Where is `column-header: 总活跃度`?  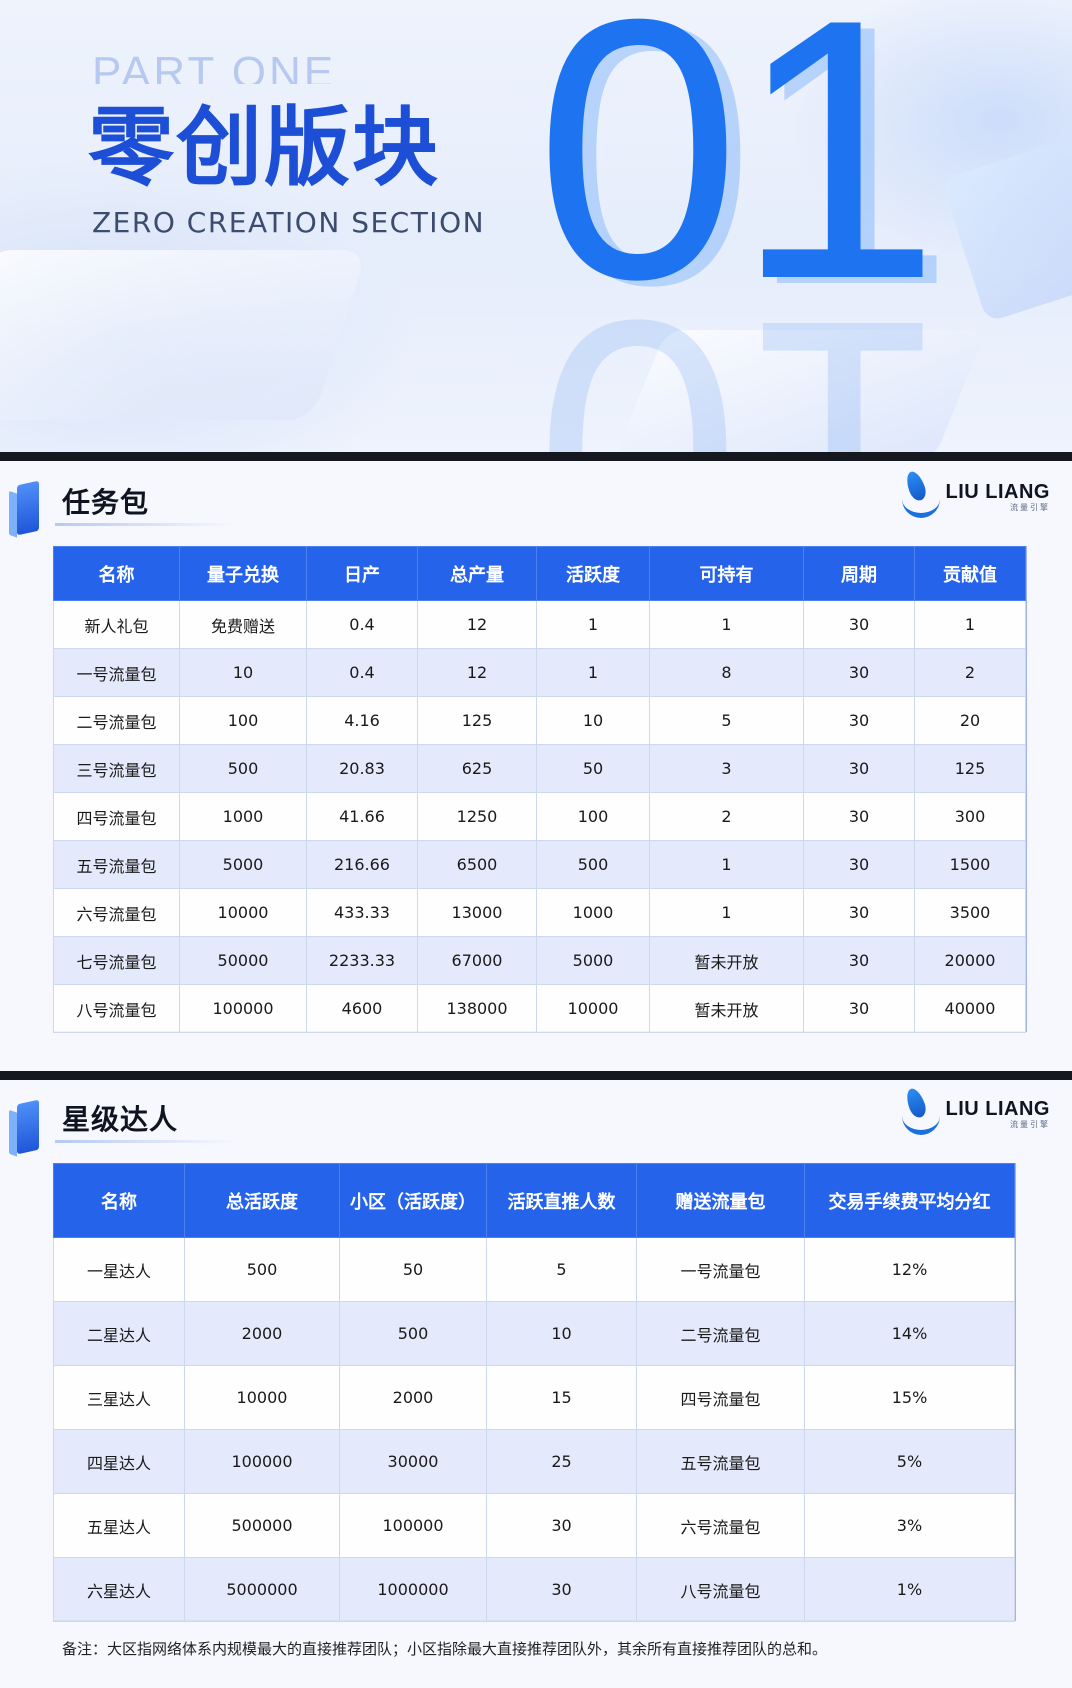
column-header: 总活跃度 is located at coordinates (262, 1200).